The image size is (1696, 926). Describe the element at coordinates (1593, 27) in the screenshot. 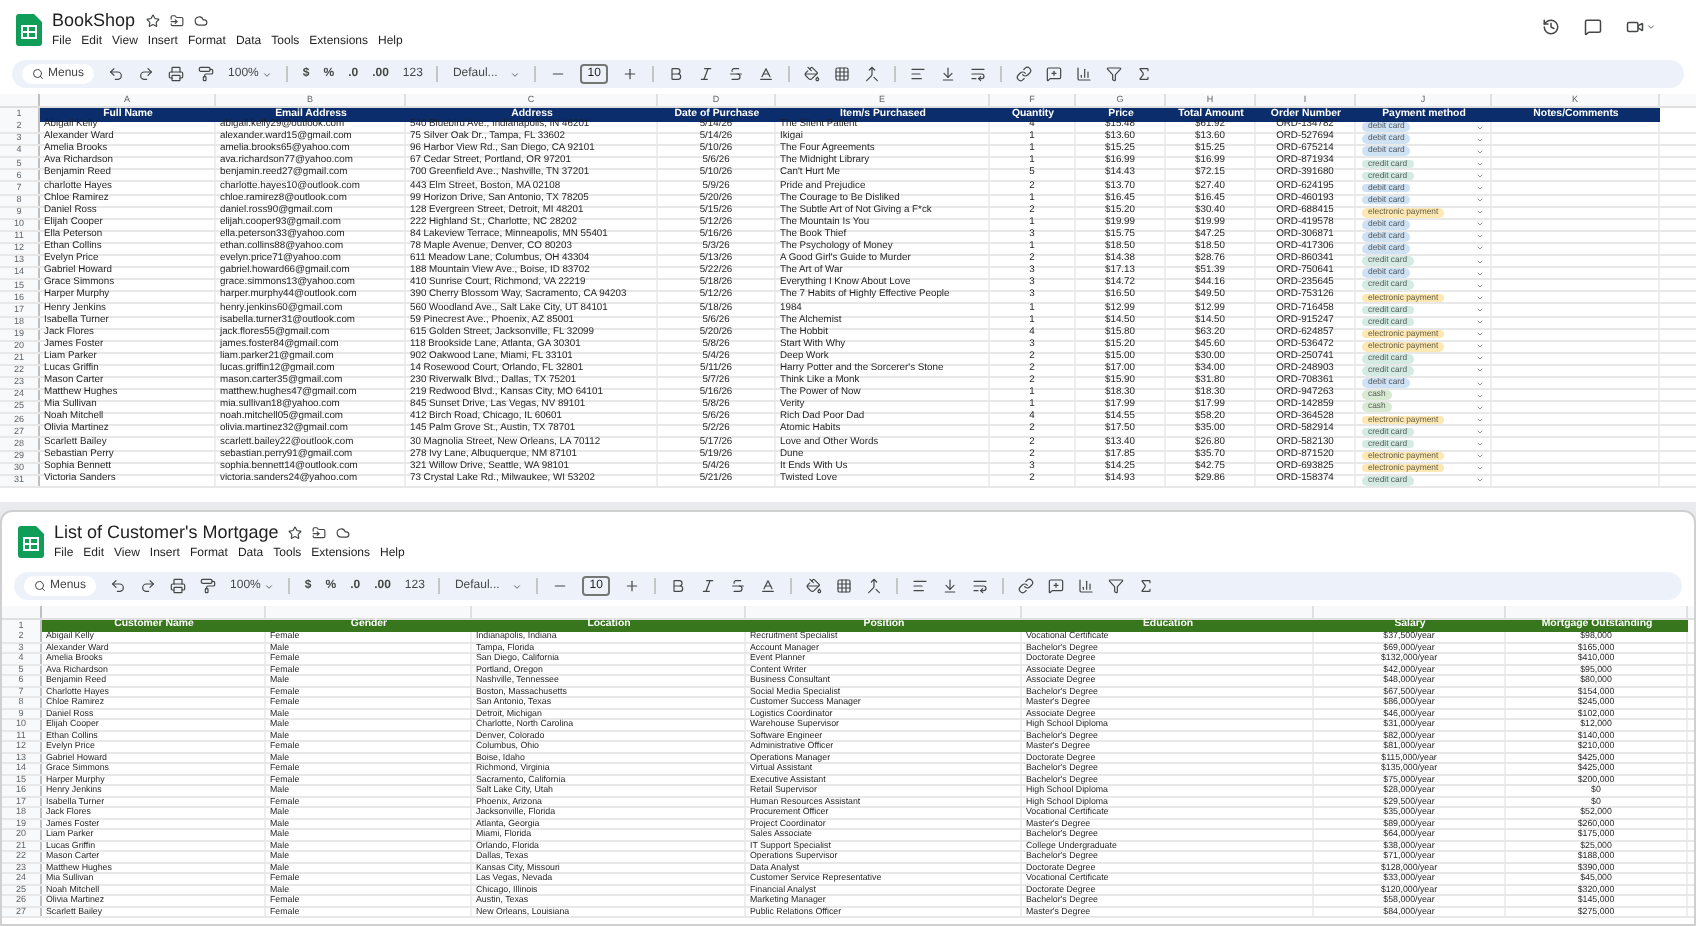

I see `comment-icon` at that location.